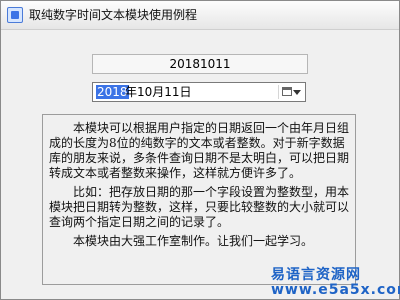  I want to click on title-bar: 取纯数字时间文本模块使用例程, so click(200, 15).